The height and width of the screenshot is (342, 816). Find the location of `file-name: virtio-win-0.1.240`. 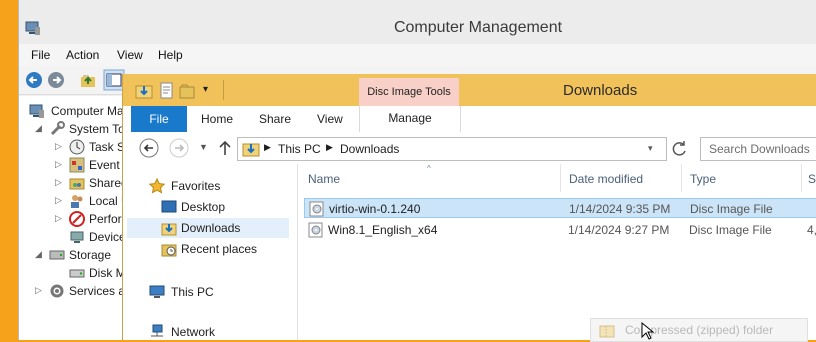

file-name: virtio-win-0.1.240 is located at coordinates (375, 209).